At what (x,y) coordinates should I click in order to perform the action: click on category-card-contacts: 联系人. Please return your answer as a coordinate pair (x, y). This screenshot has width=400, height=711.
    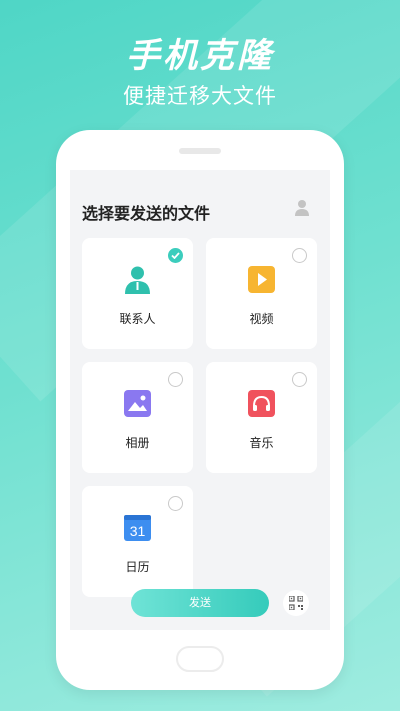
    Looking at the image, I should click on (137, 293).